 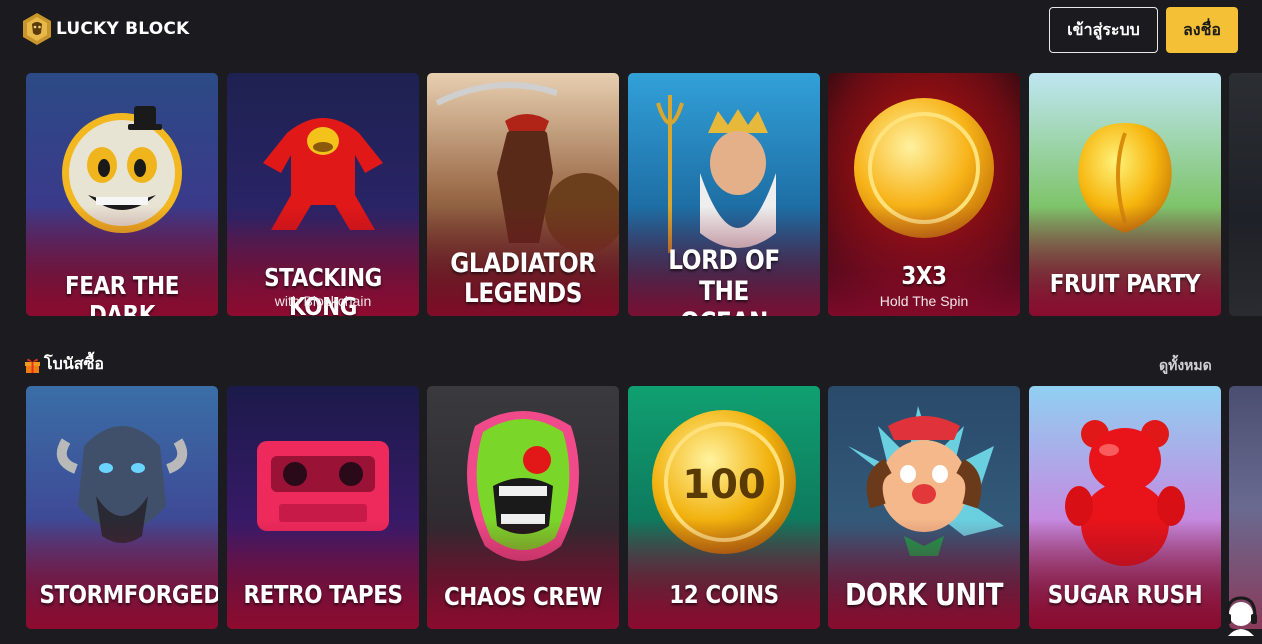 I want to click on lucky-block-logo-icon, so click(x=37, y=29).